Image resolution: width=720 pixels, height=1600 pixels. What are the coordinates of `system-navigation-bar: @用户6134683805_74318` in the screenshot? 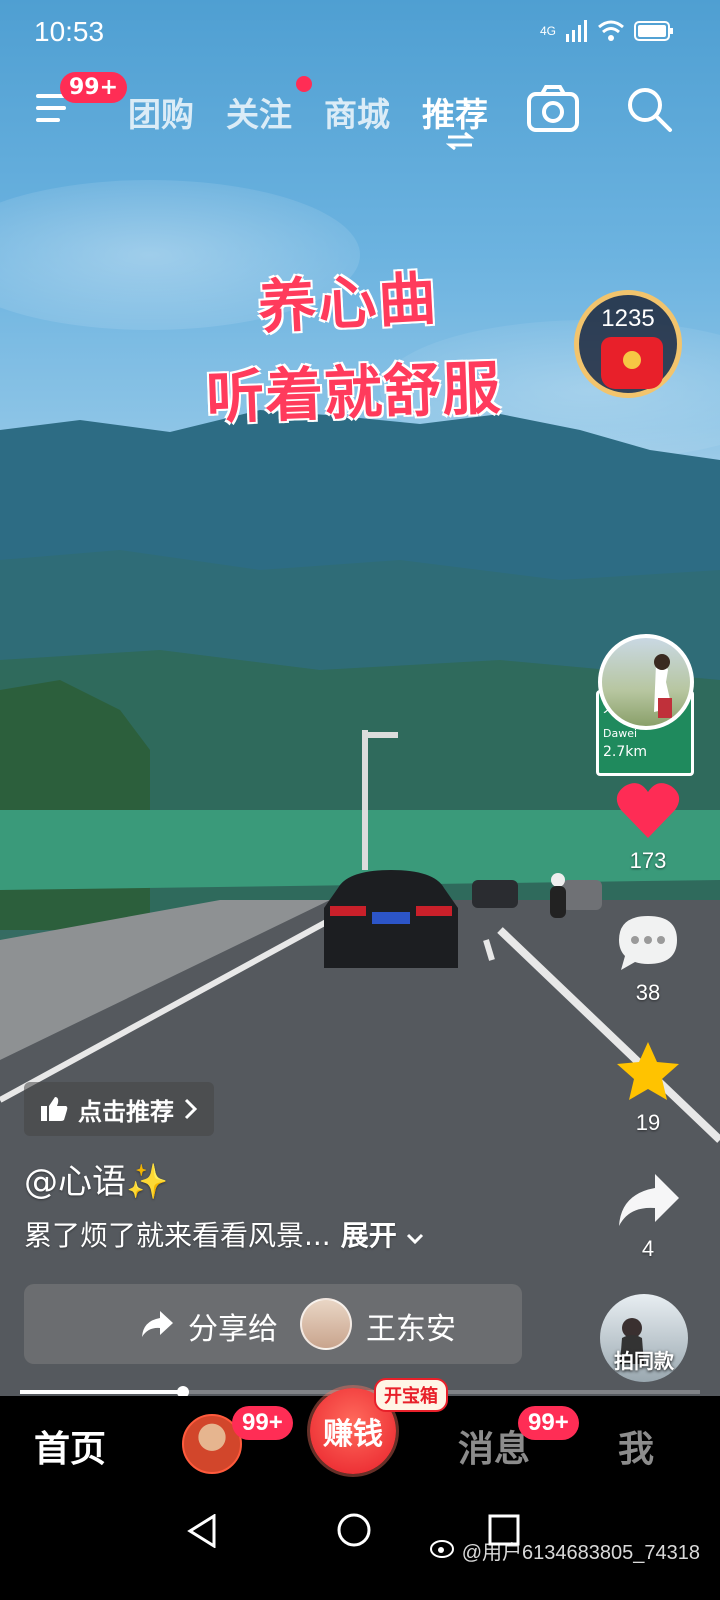 It's located at (360, 1548).